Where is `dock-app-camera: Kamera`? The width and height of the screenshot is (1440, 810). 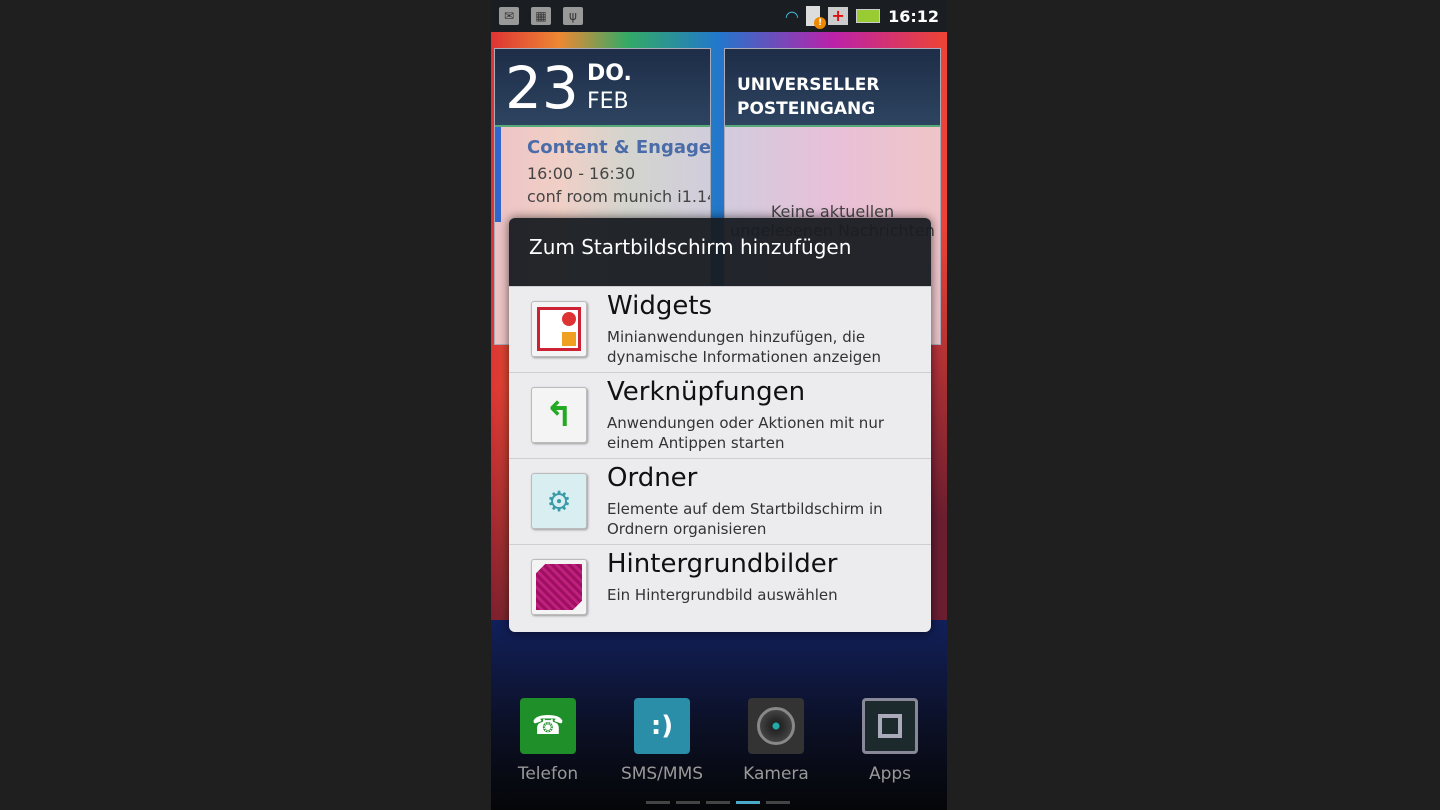
dock-app-camera: Kamera is located at coordinates (776, 741).